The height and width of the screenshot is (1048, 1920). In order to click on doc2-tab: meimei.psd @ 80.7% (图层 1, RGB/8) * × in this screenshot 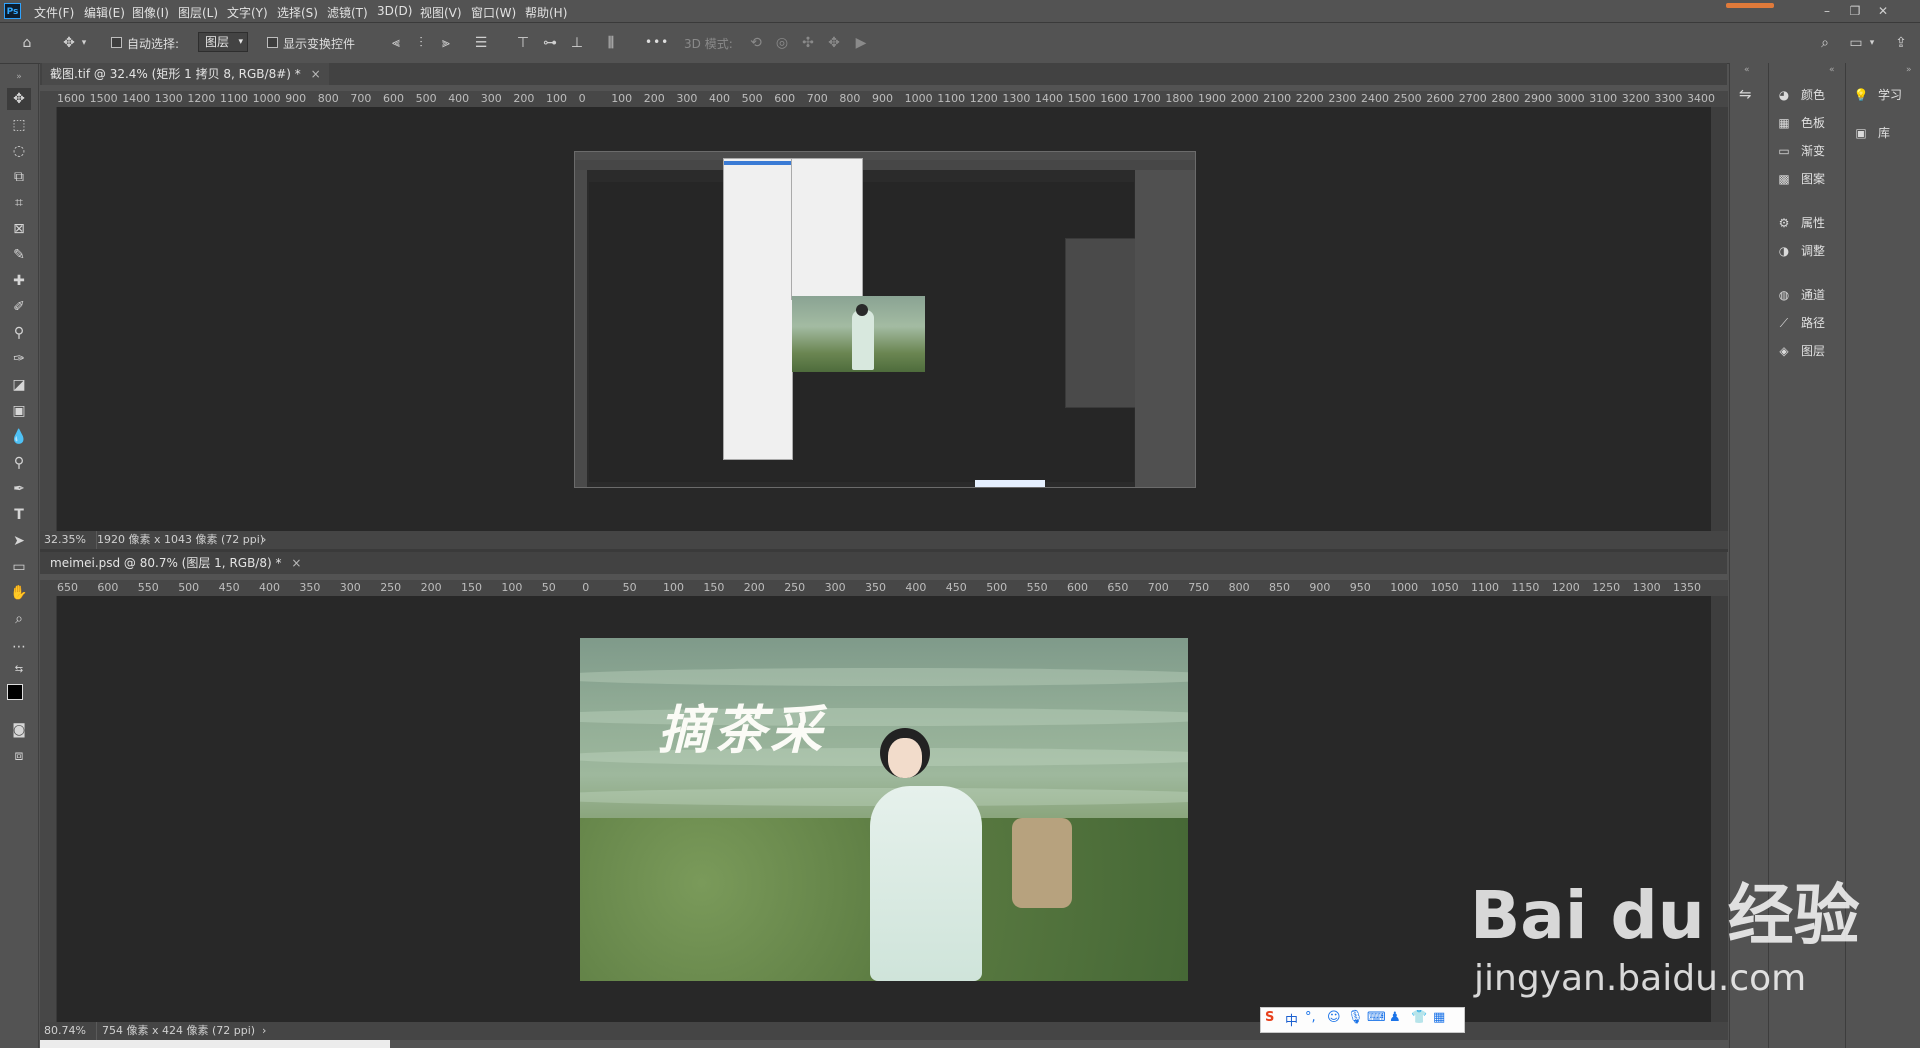, I will do `click(176, 563)`.